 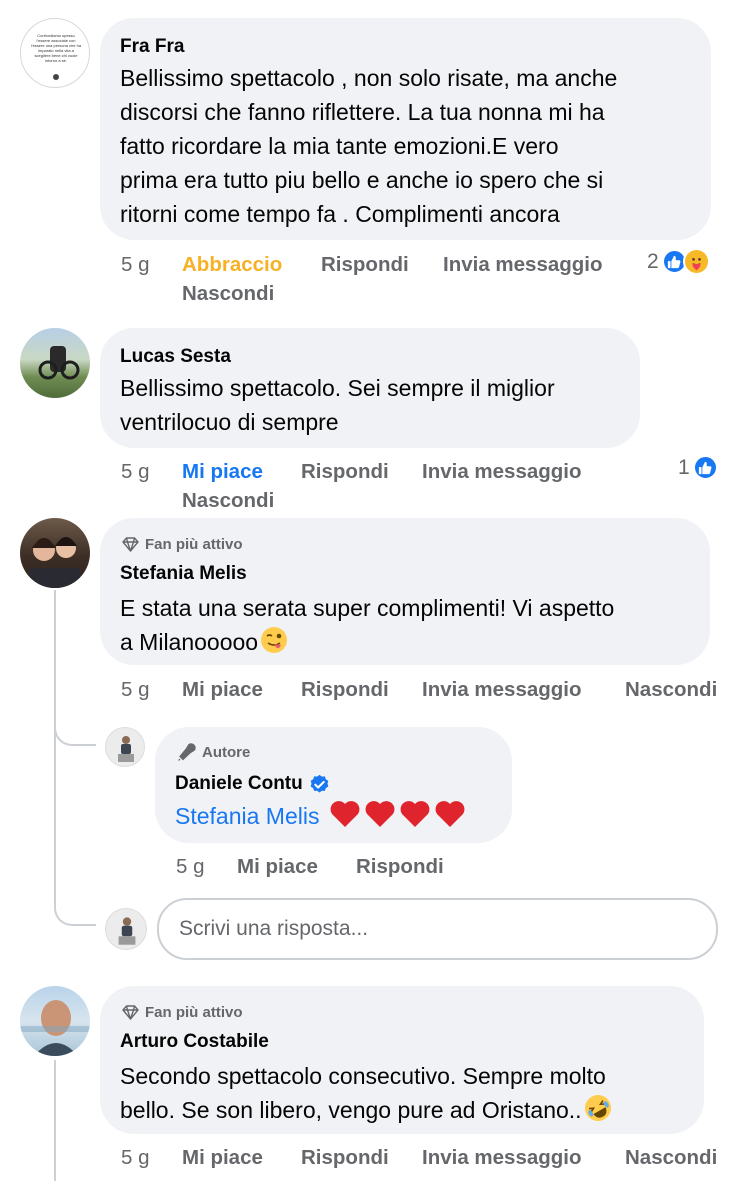 I want to click on hearts, so click(x=396, y=815).